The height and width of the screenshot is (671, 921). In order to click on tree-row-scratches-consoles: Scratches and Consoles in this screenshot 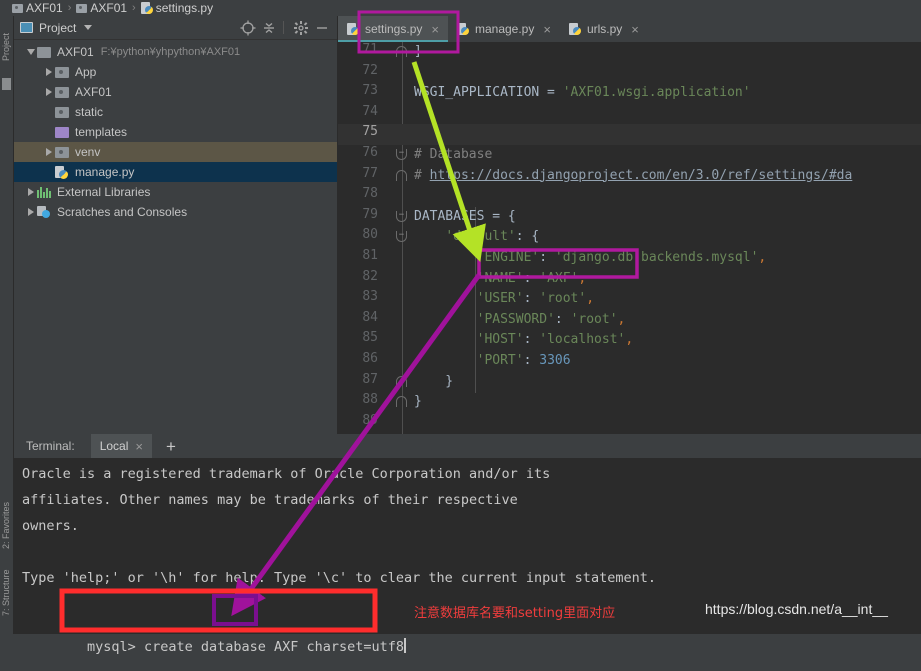, I will do `click(175, 212)`.